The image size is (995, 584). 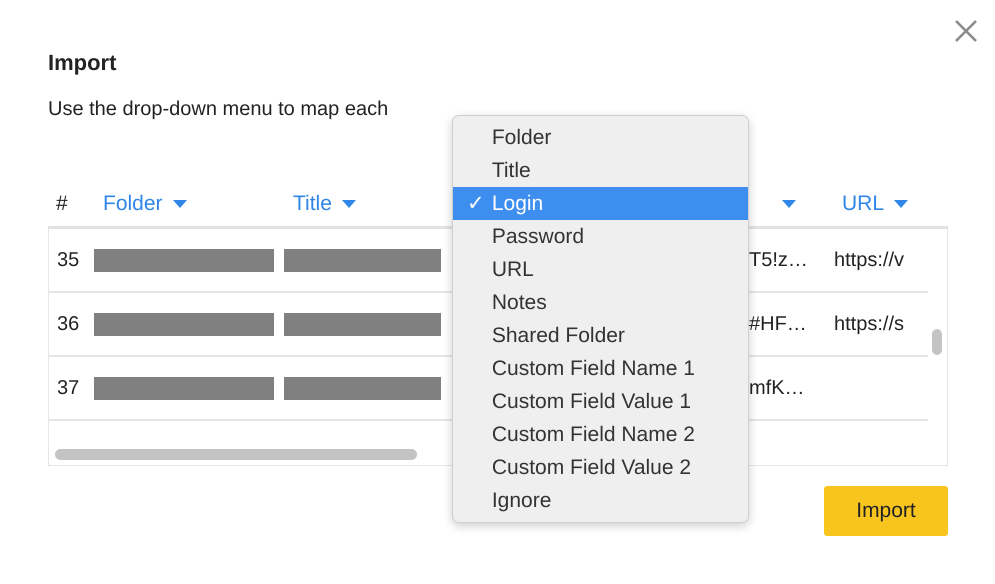 I want to click on table-cell-text: https://v, so click(x=869, y=260).